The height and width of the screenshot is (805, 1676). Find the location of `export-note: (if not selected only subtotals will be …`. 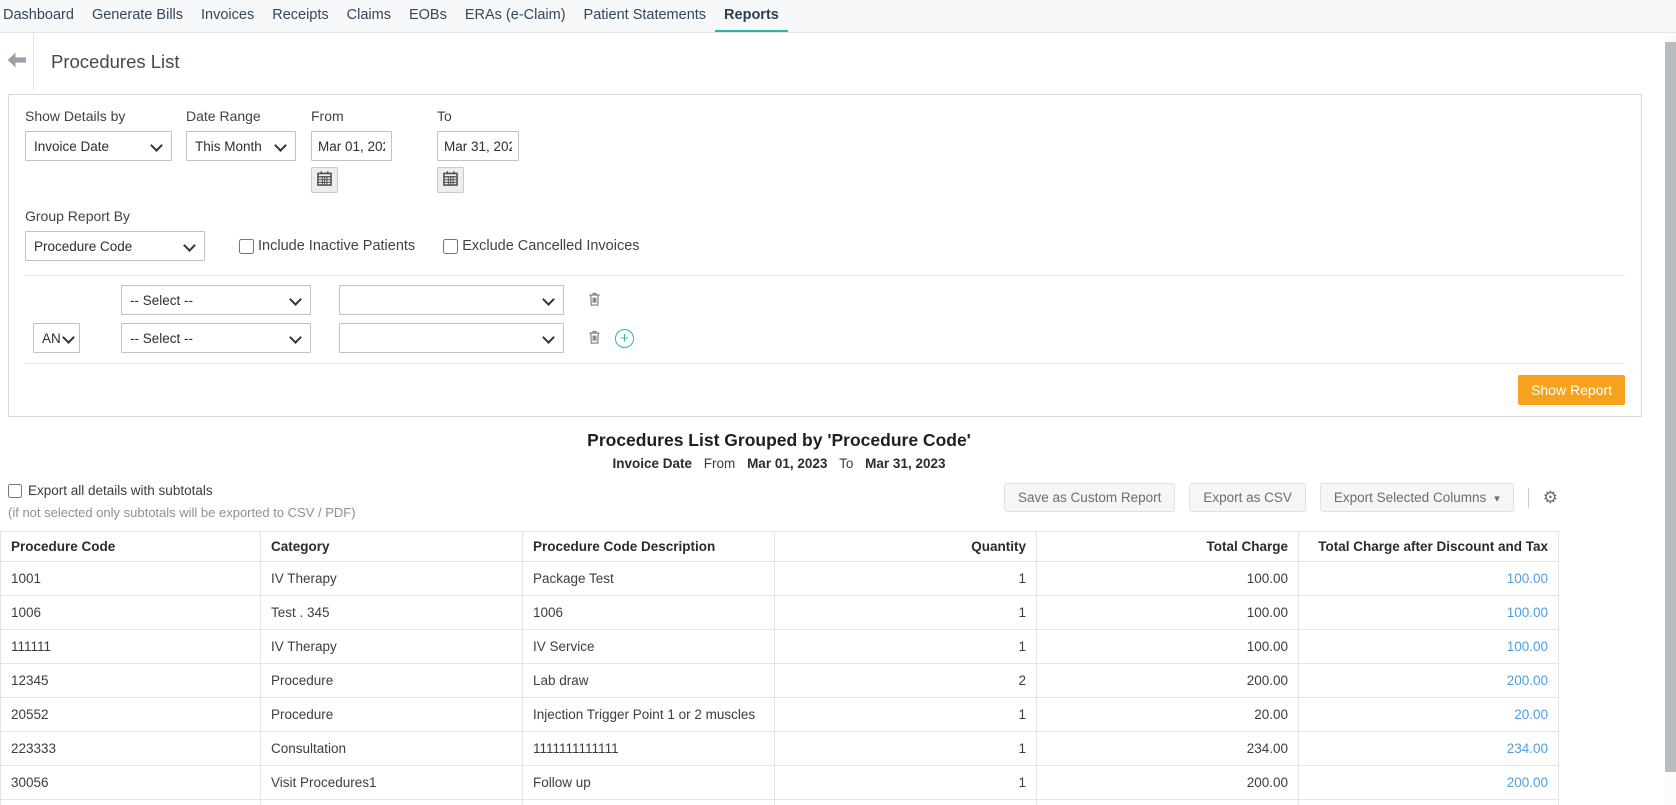

export-note: (if not selected only subtotals will be … is located at coordinates (182, 512).